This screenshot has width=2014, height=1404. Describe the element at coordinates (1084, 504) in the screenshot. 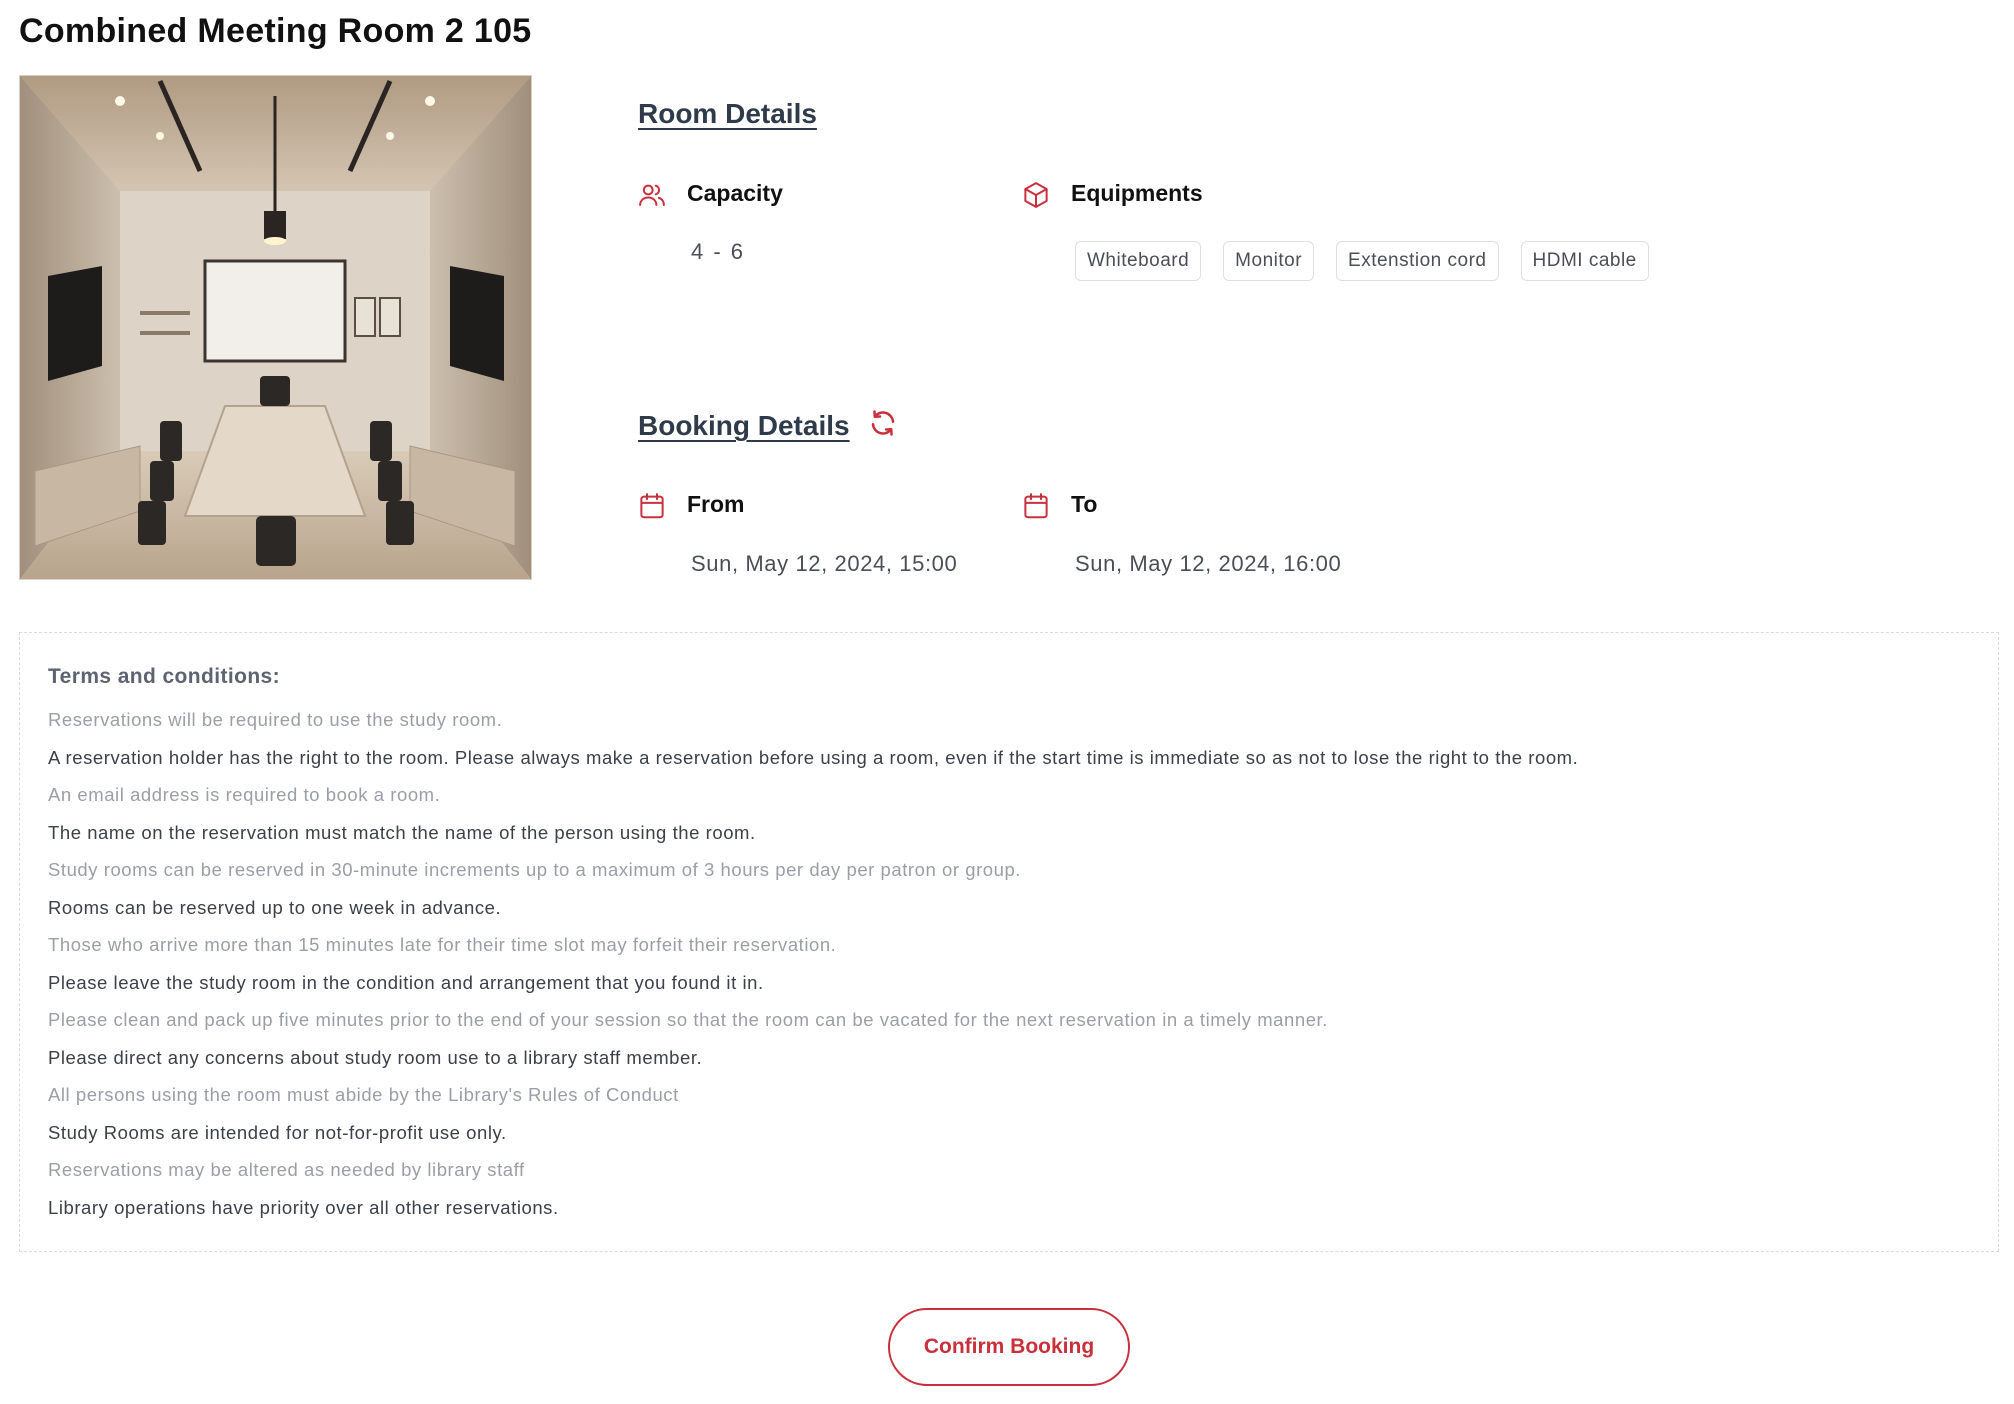

I see `to-label: To` at that location.